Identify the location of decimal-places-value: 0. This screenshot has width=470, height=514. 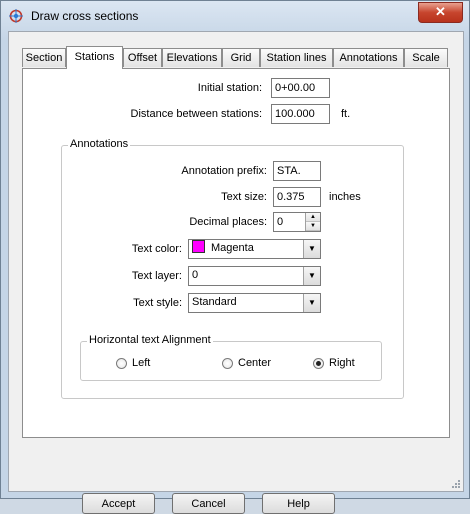
(280, 222).